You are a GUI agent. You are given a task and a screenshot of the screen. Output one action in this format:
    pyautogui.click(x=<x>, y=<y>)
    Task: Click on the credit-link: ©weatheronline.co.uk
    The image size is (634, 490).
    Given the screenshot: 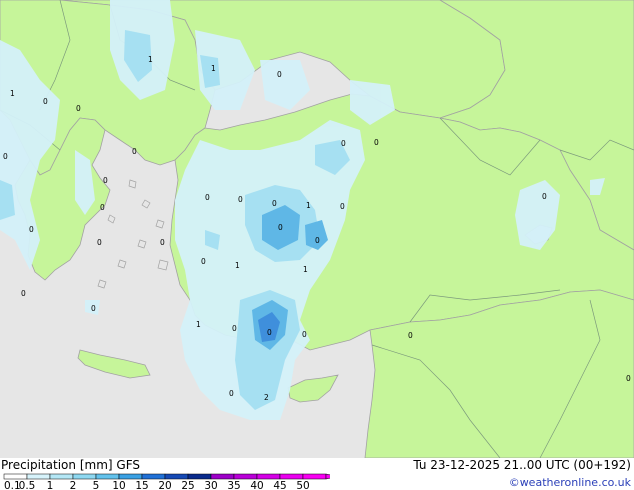 What is the action you would take?
    pyautogui.click(x=570, y=482)
    